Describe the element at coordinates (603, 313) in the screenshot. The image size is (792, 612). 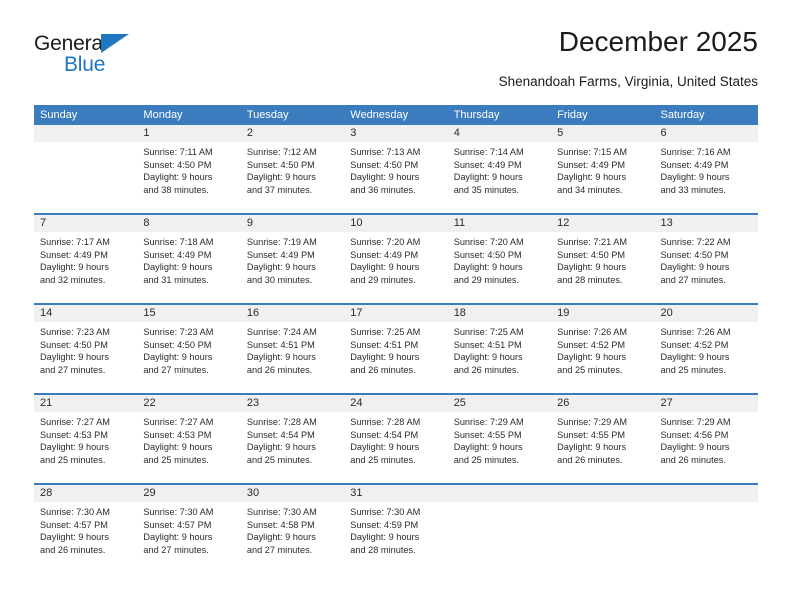
I see `day-number: 19` at that location.